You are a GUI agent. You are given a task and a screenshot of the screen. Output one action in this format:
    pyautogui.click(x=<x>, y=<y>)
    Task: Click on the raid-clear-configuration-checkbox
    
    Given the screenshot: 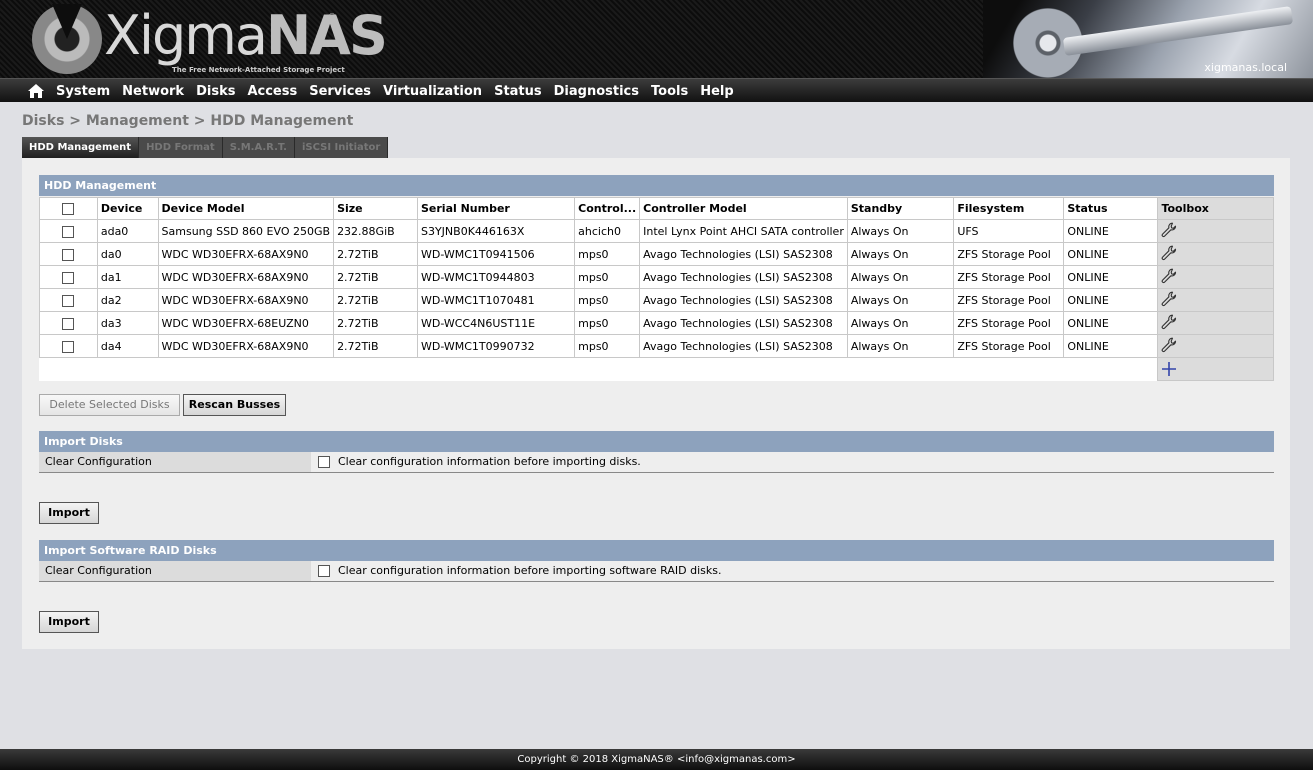 What is the action you would take?
    pyautogui.click(x=324, y=571)
    